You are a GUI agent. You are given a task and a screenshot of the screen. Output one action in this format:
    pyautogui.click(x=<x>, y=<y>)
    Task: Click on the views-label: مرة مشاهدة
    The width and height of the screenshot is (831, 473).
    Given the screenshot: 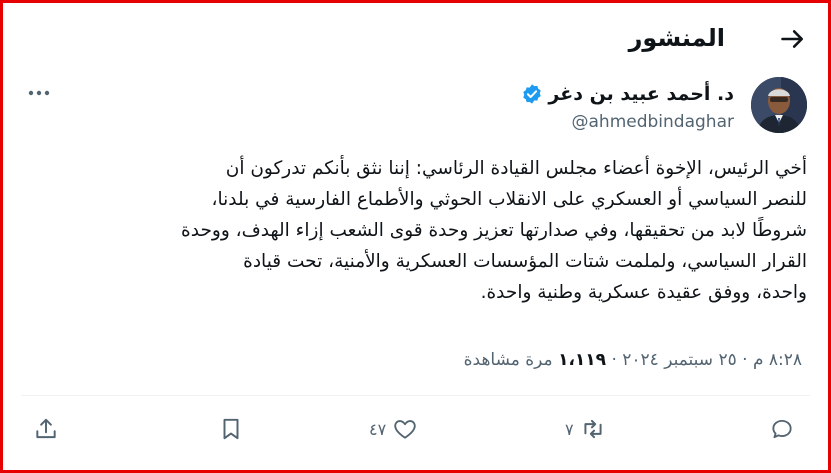 What is the action you would take?
    pyautogui.click(x=508, y=360)
    